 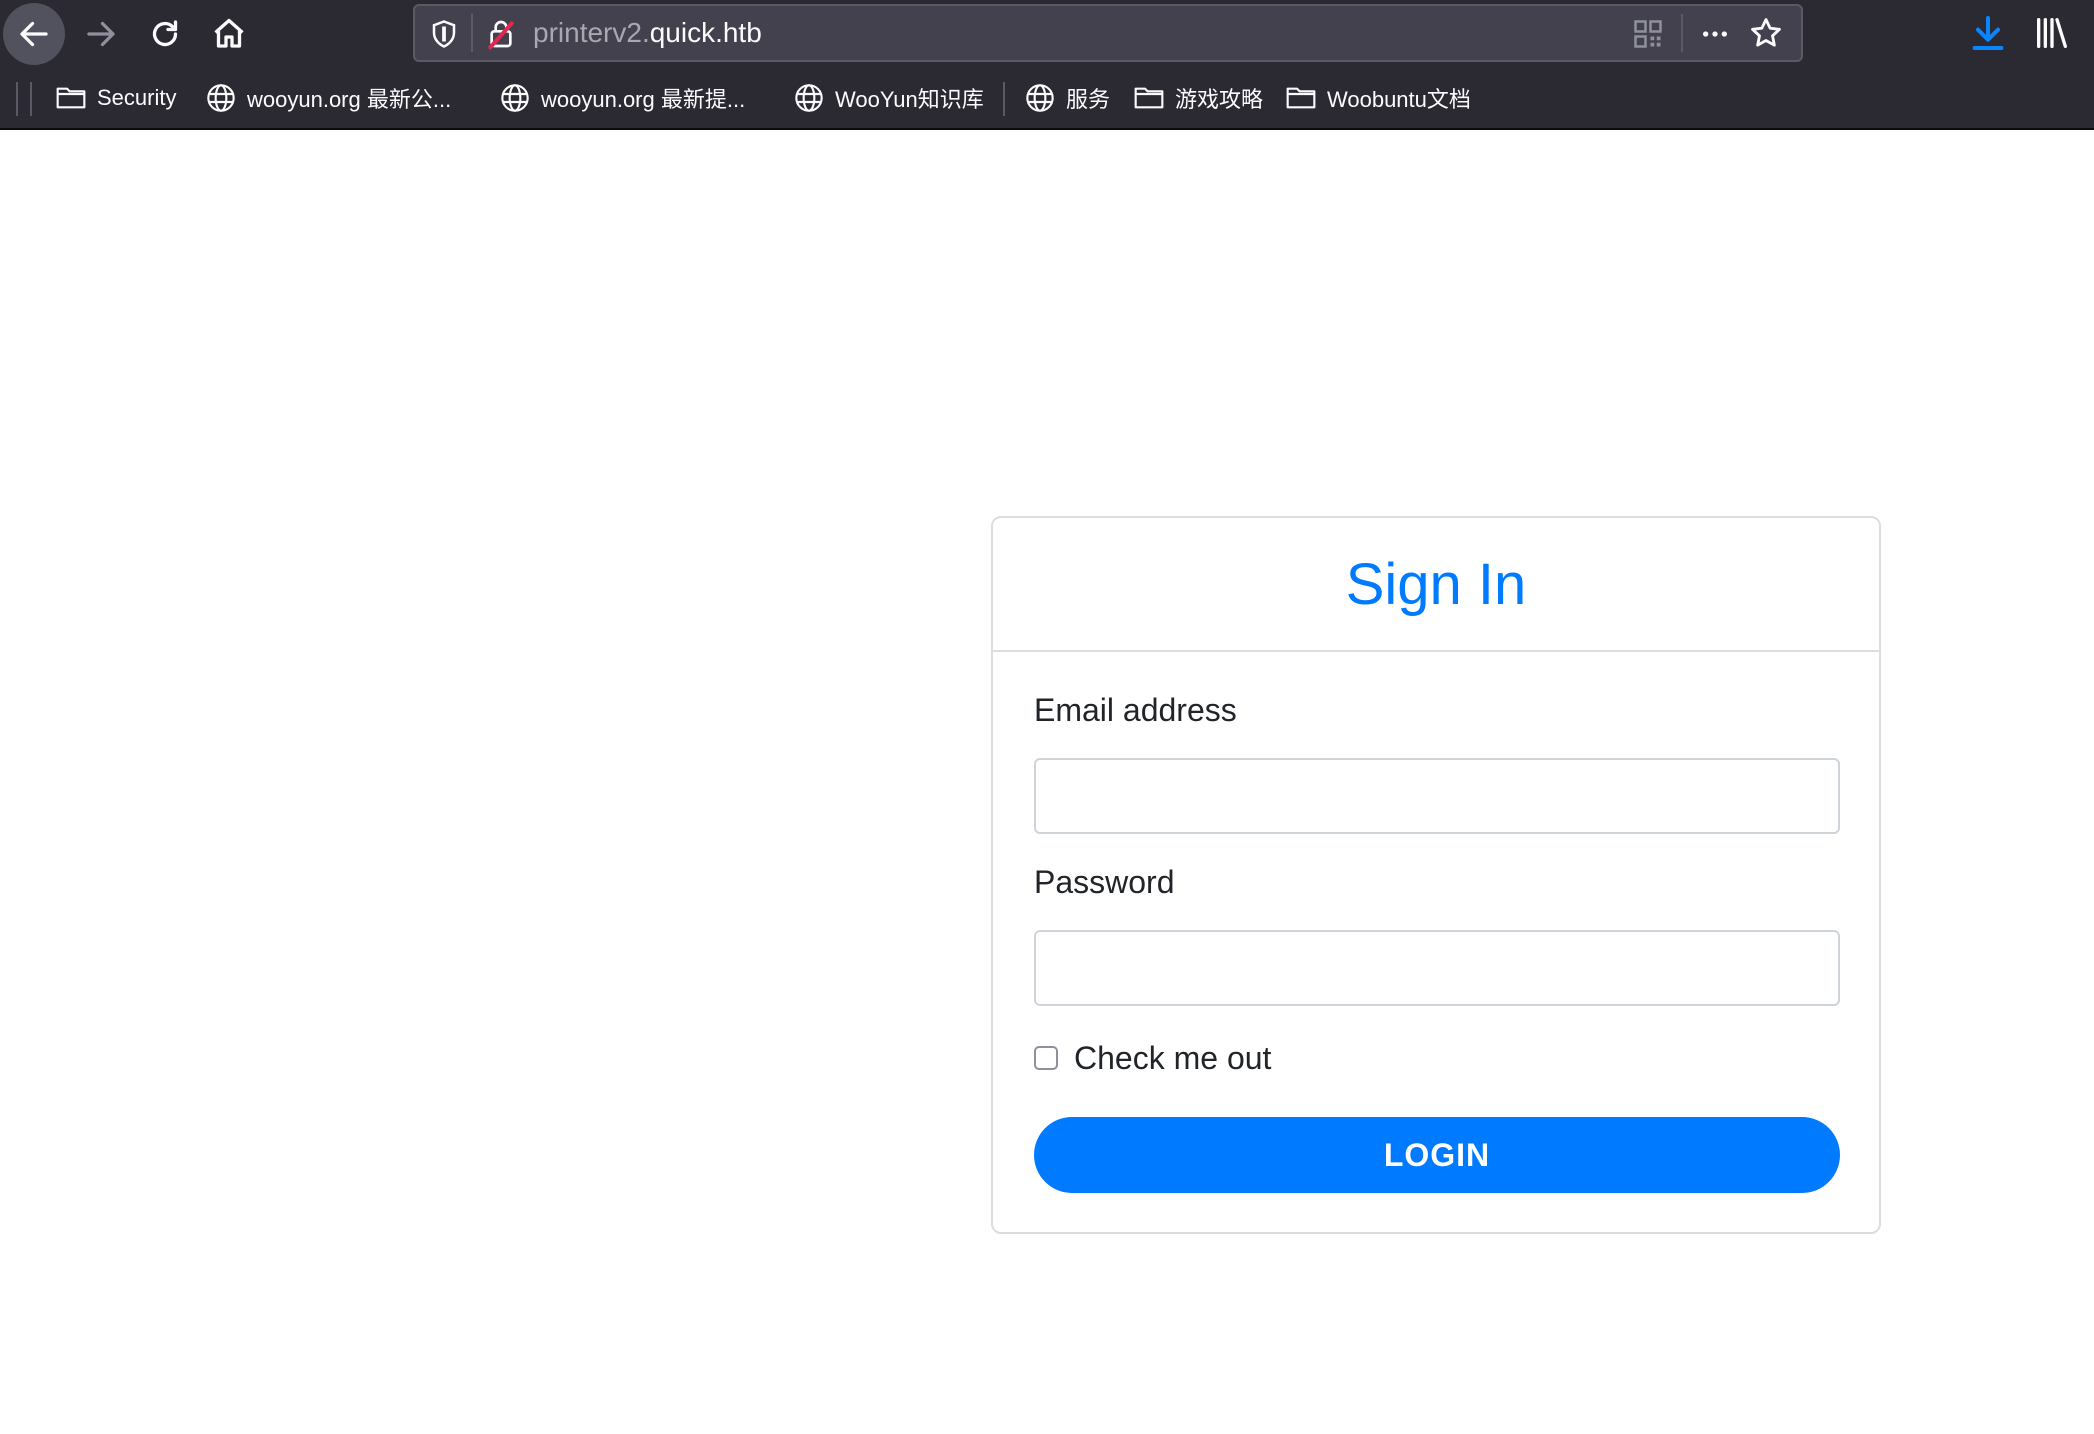 What do you see at coordinates (1766, 33) in the screenshot?
I see `bookmark-star-icon` at bounding box center [1766, 33].